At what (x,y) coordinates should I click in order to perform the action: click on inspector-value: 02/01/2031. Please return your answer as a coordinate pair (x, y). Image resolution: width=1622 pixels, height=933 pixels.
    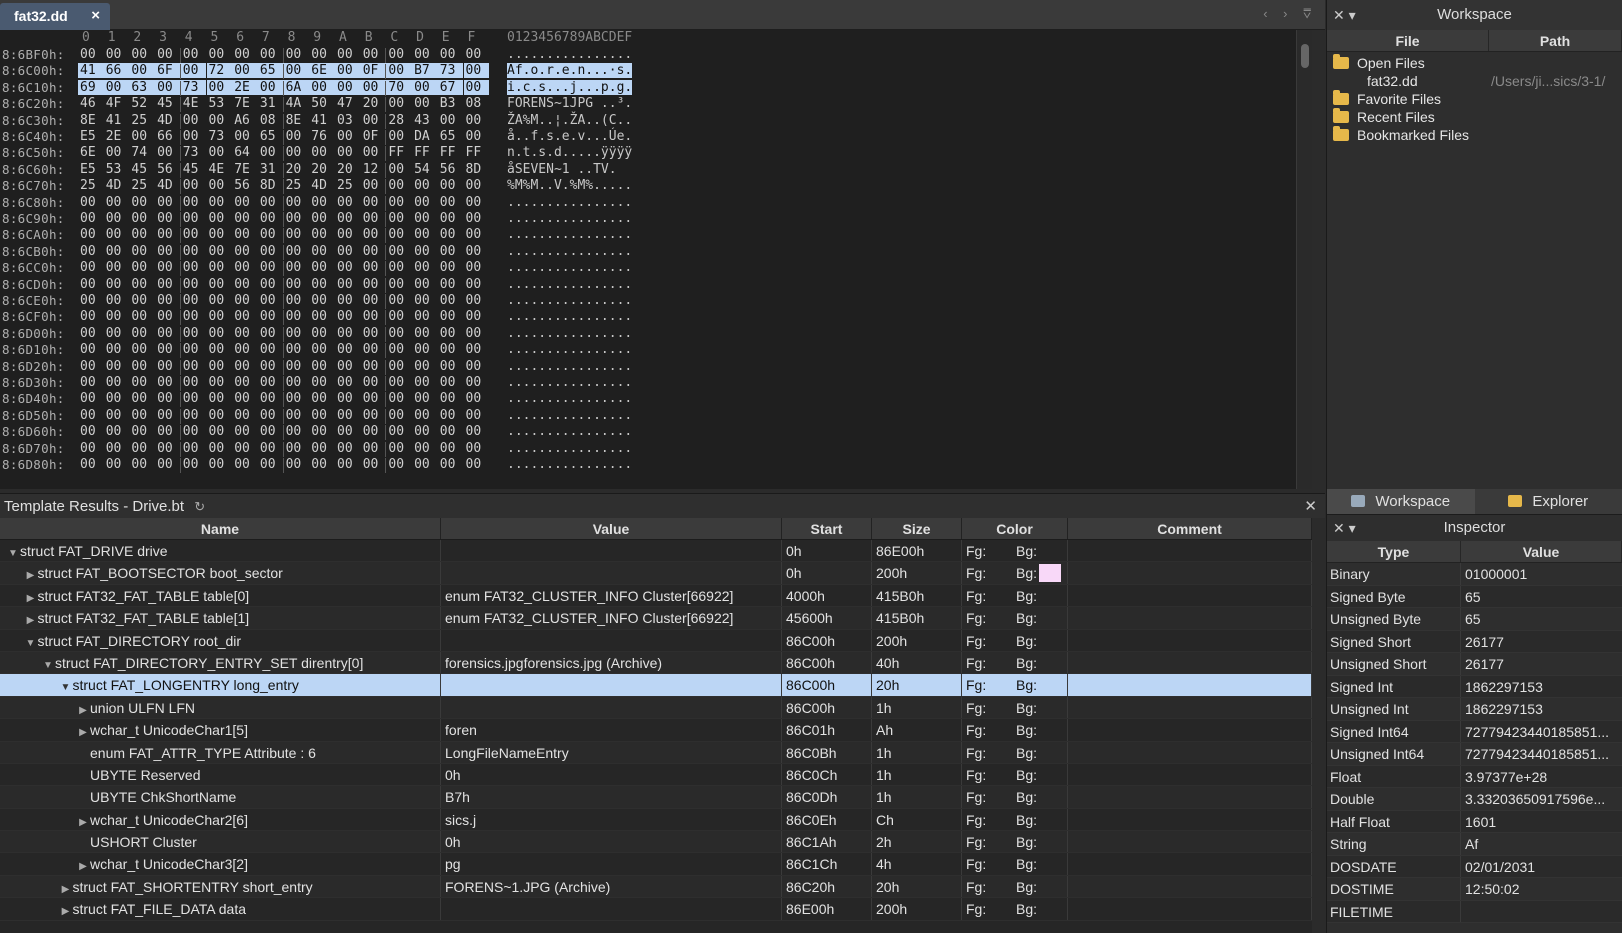
    Looking at the image, I should click on (1541, 867).